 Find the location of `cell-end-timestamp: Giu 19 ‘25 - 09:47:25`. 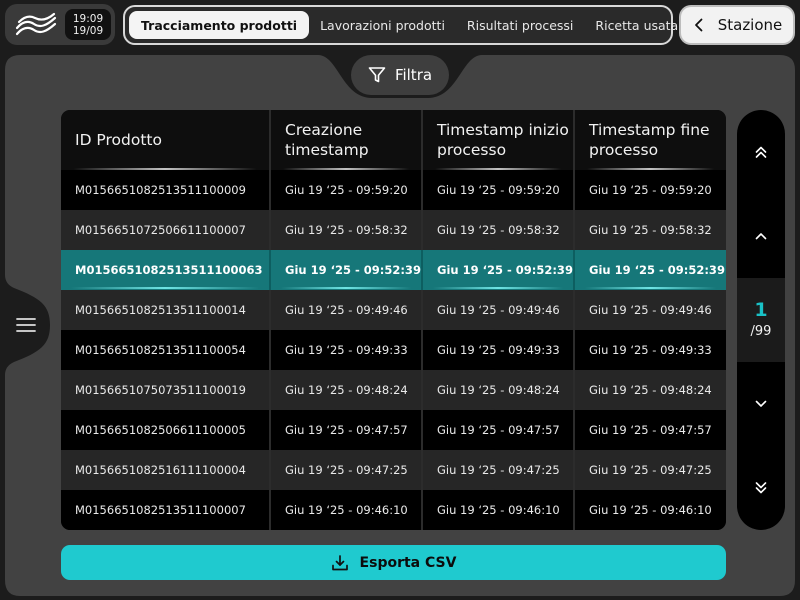

cell-end-timestamp: Giu 19 ‘25 - 09:47:25 is located at coordinates (650, 470).